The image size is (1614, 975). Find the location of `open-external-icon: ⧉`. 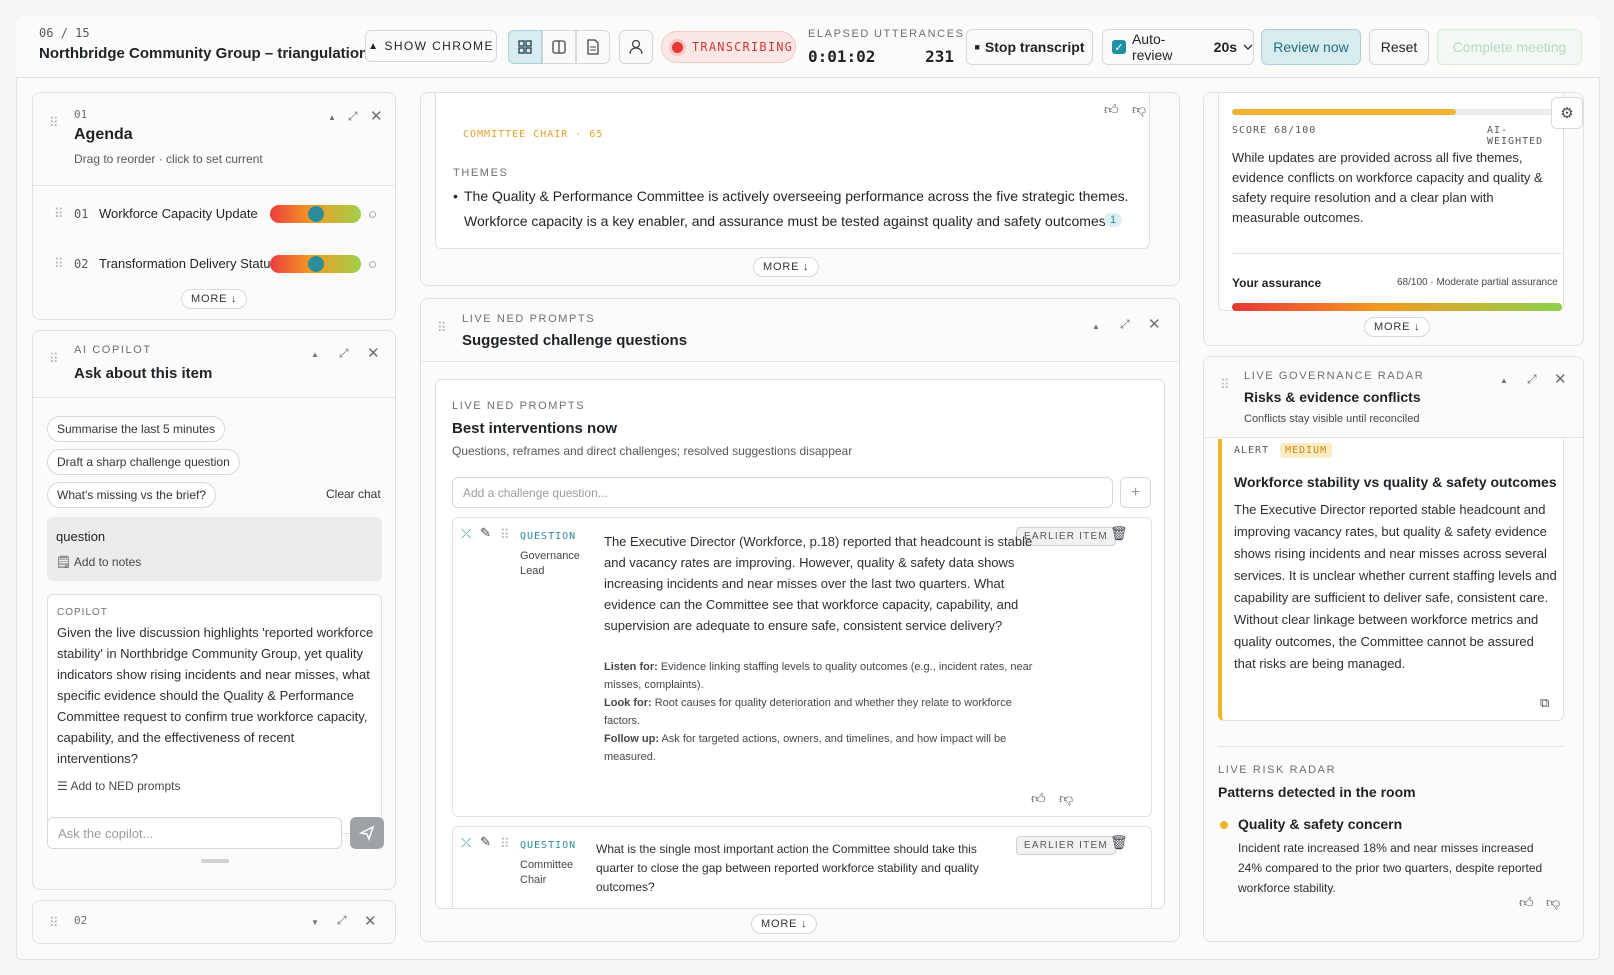

open-external-icon: ⧉ is located at coordinates (1544, 703).